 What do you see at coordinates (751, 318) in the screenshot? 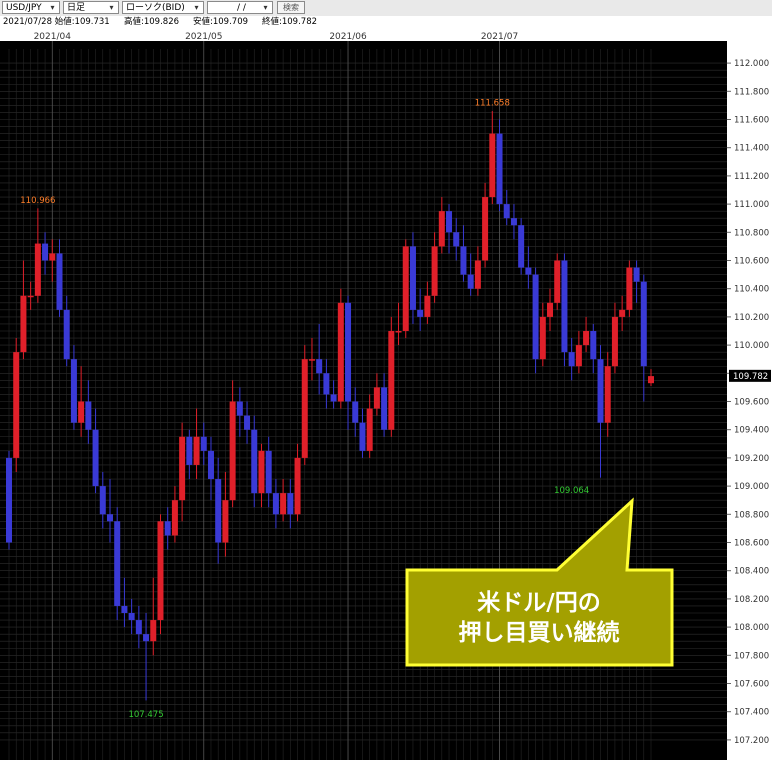
I see `y-tick-label: 110.200` at bounding box center [751, 318].